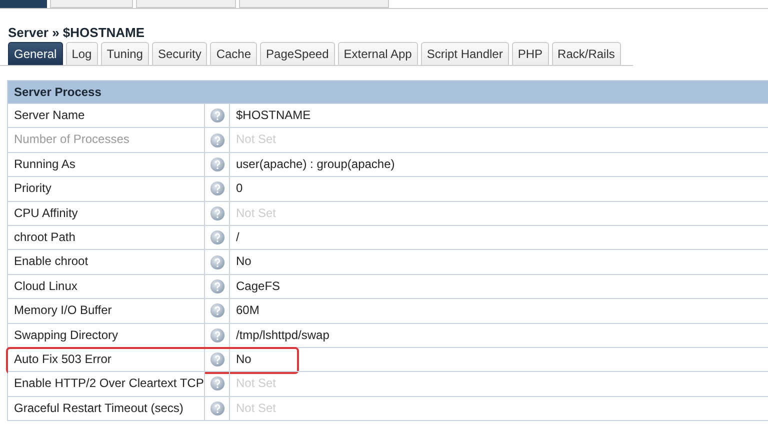 The image size is (768, 435). What do you see at coordinates (58, 92) in the screenshot?
I see `section-title: Server Process` at bounding box center [58, 92].